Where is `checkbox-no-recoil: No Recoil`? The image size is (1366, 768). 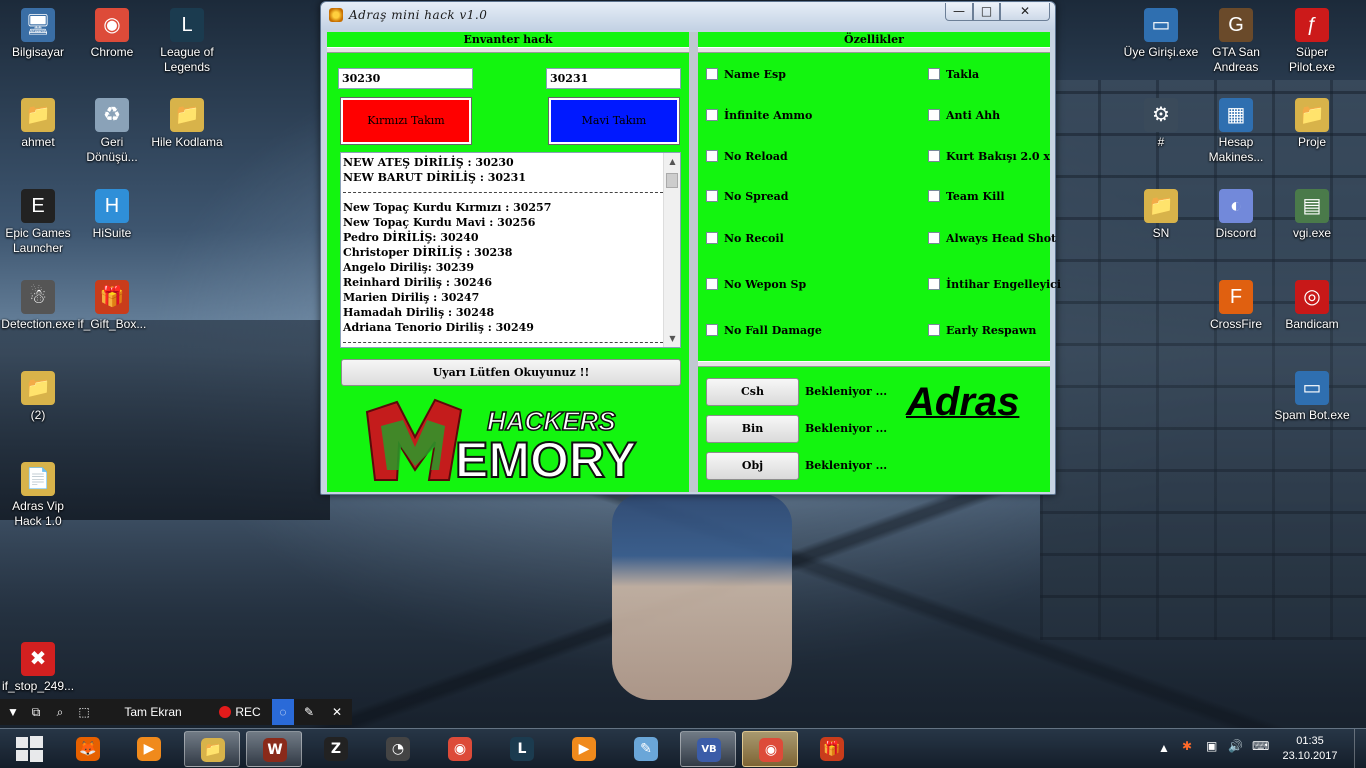 checkbox-no-recoil: No Recoil is located at coordinates (745, 240).